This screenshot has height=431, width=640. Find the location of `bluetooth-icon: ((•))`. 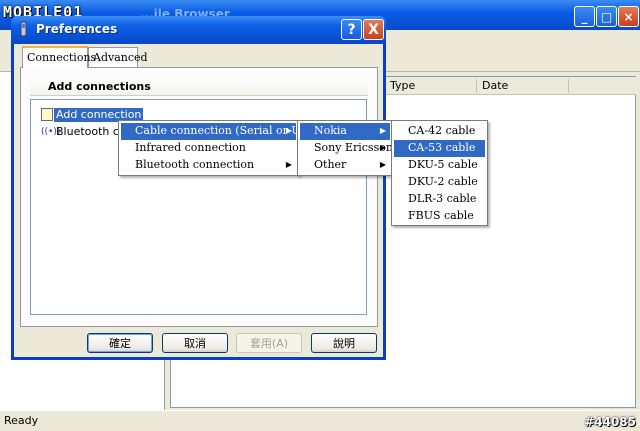

bluetooth-icon: ((•)) is located at coordinates (51, 132).